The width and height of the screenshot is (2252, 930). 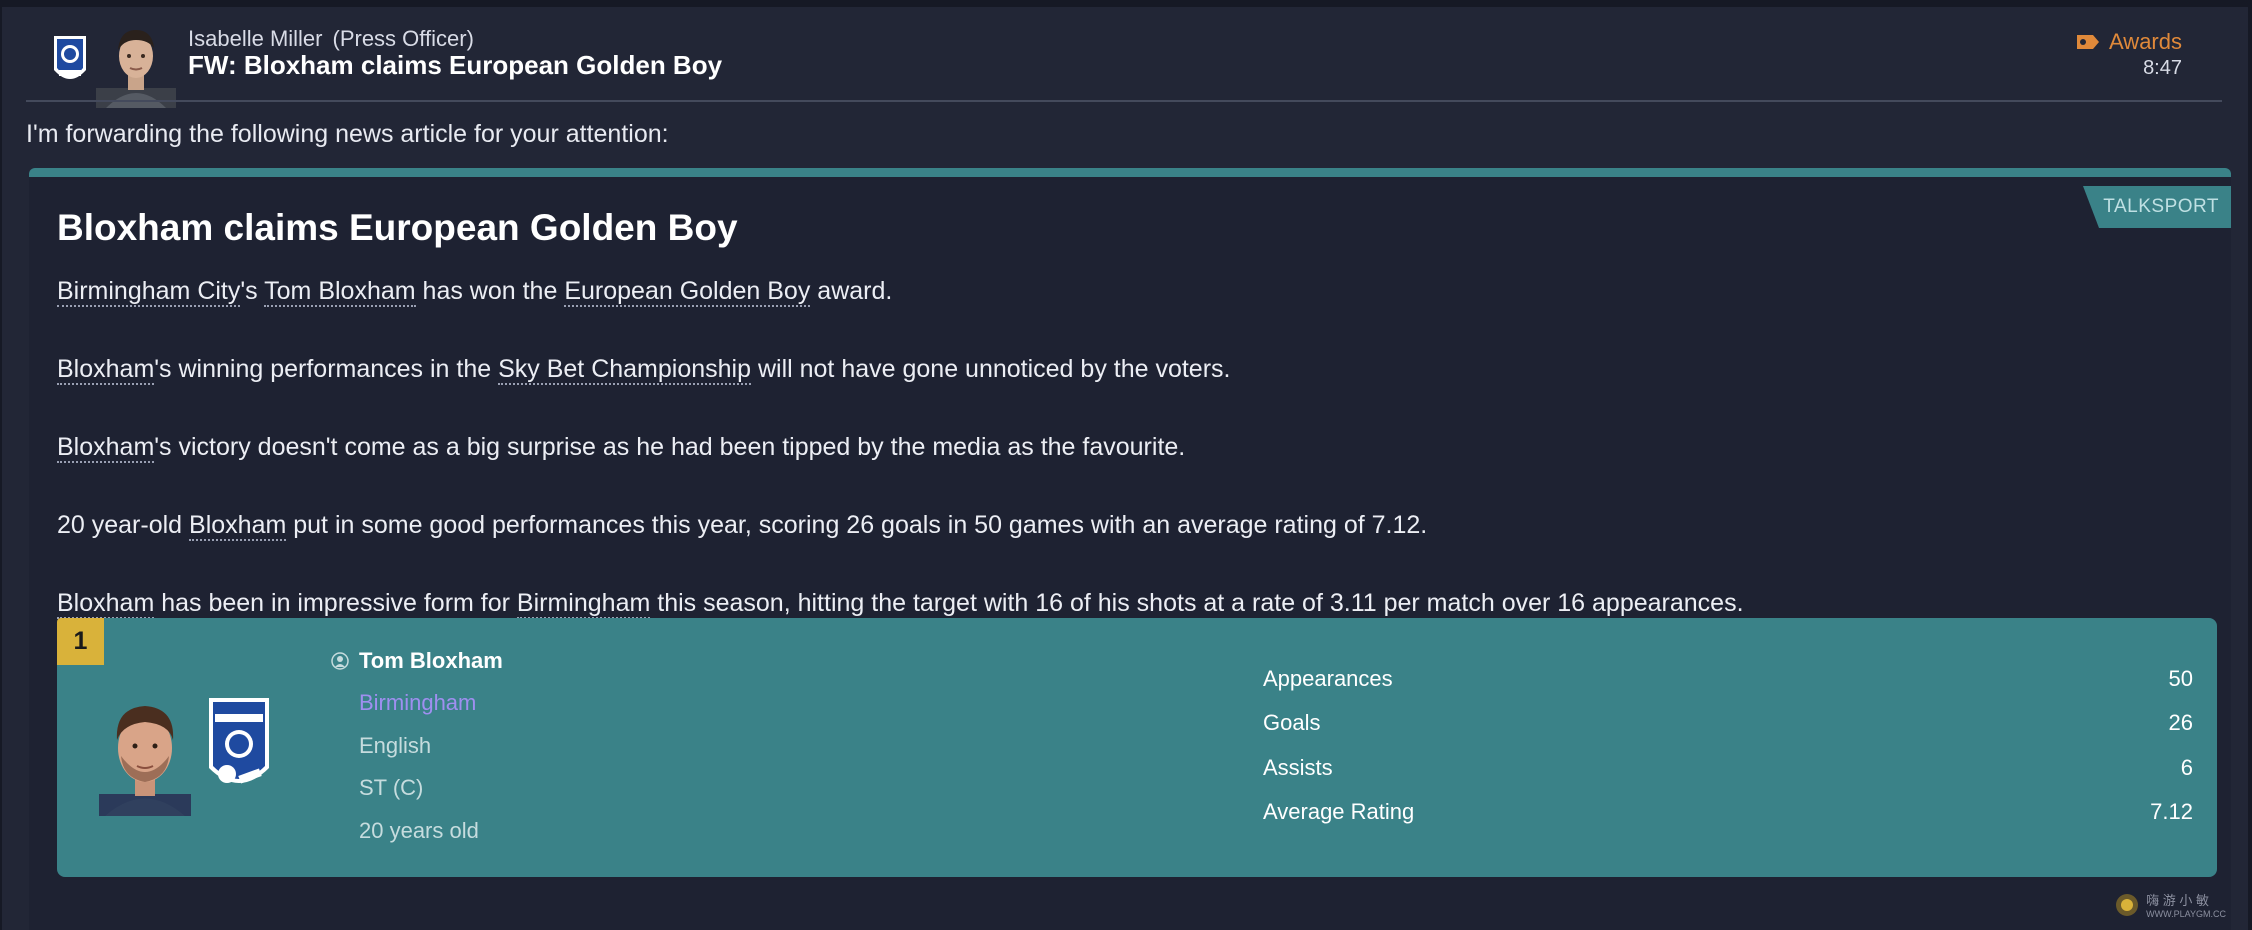 What do you see at coordinates (145, 751) in the screenshot?
I see `player-photo` at bounding box center [145, 751].